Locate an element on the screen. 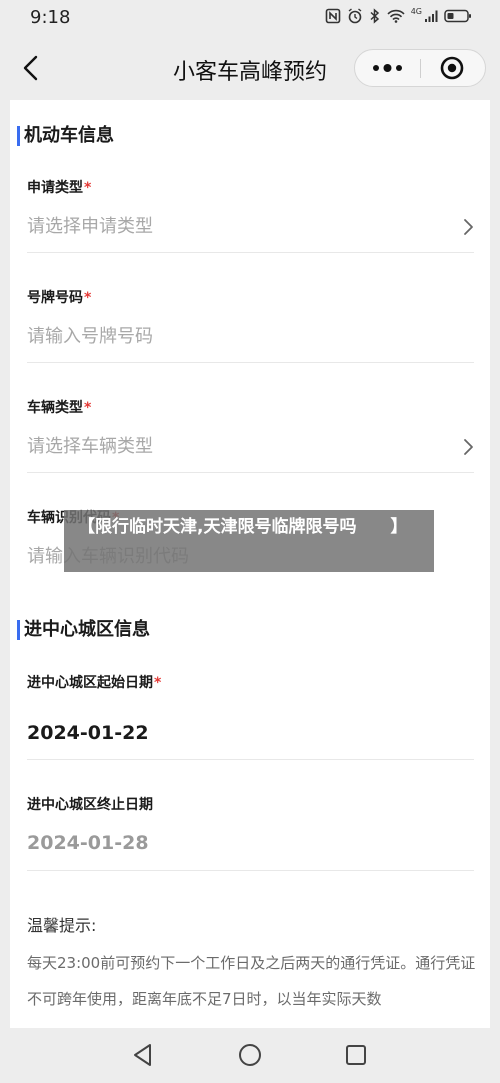  system-back-button is located at coordinates (143, 1055).